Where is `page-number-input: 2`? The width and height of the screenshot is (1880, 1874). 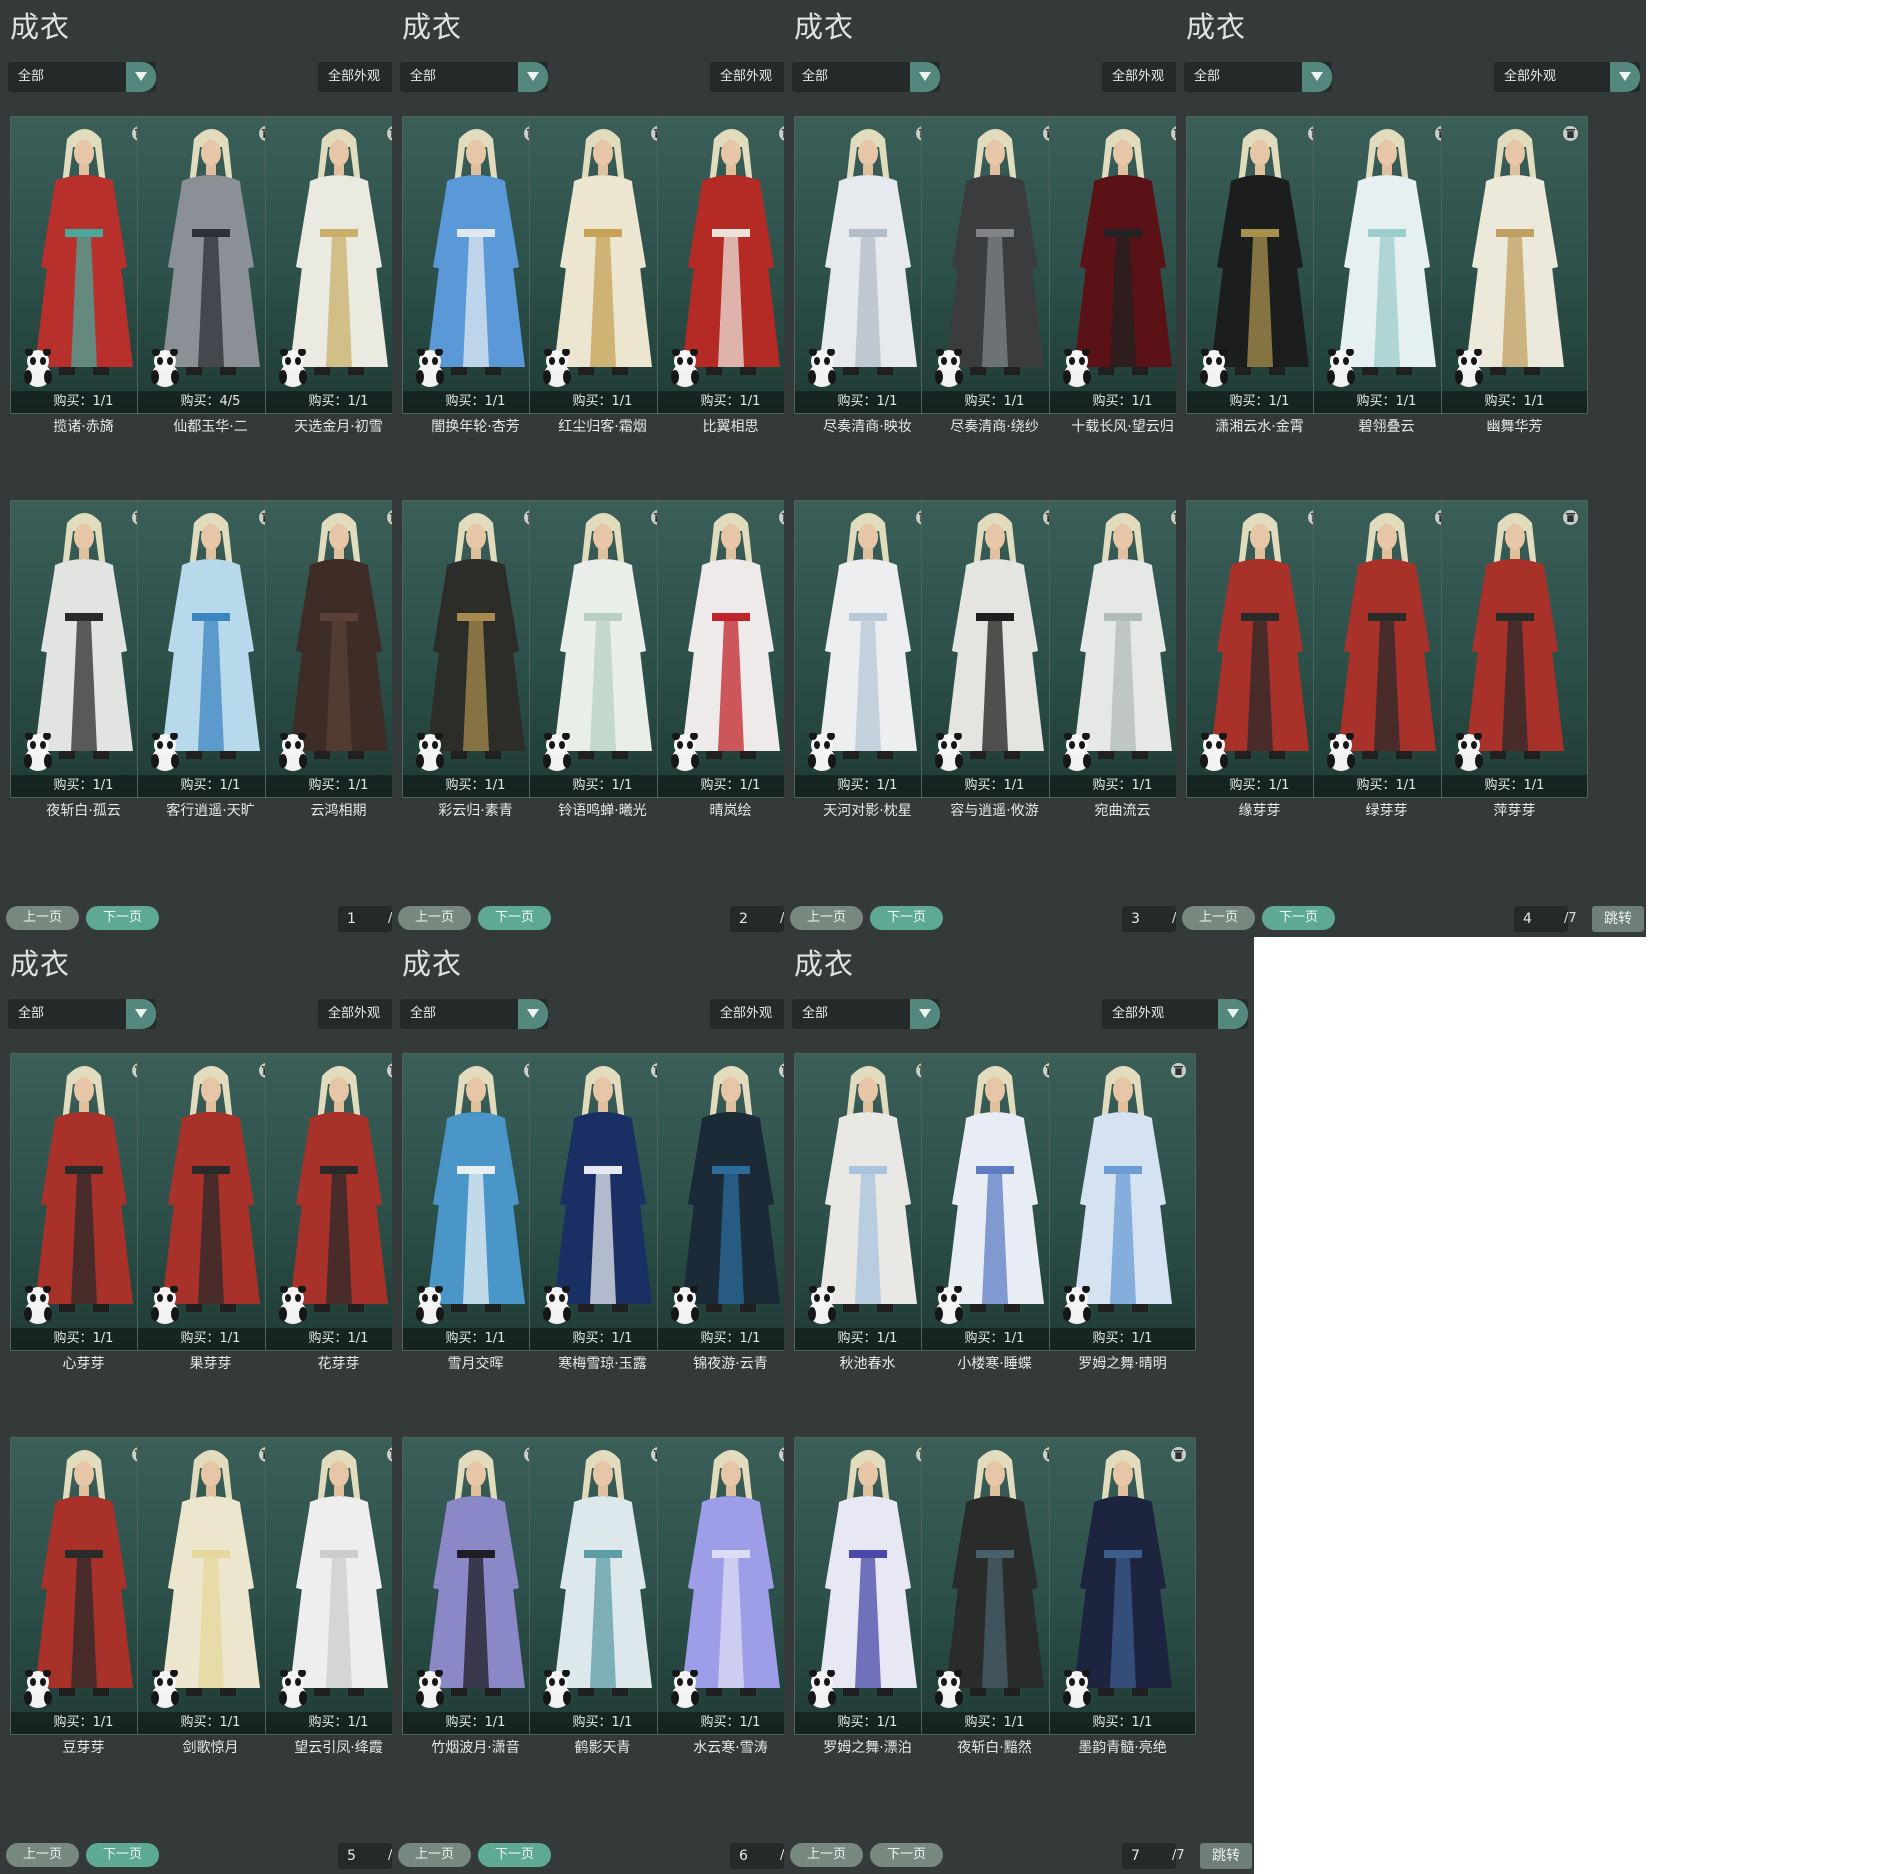 page-number-input: 2 is located at coordinates (757, 919).